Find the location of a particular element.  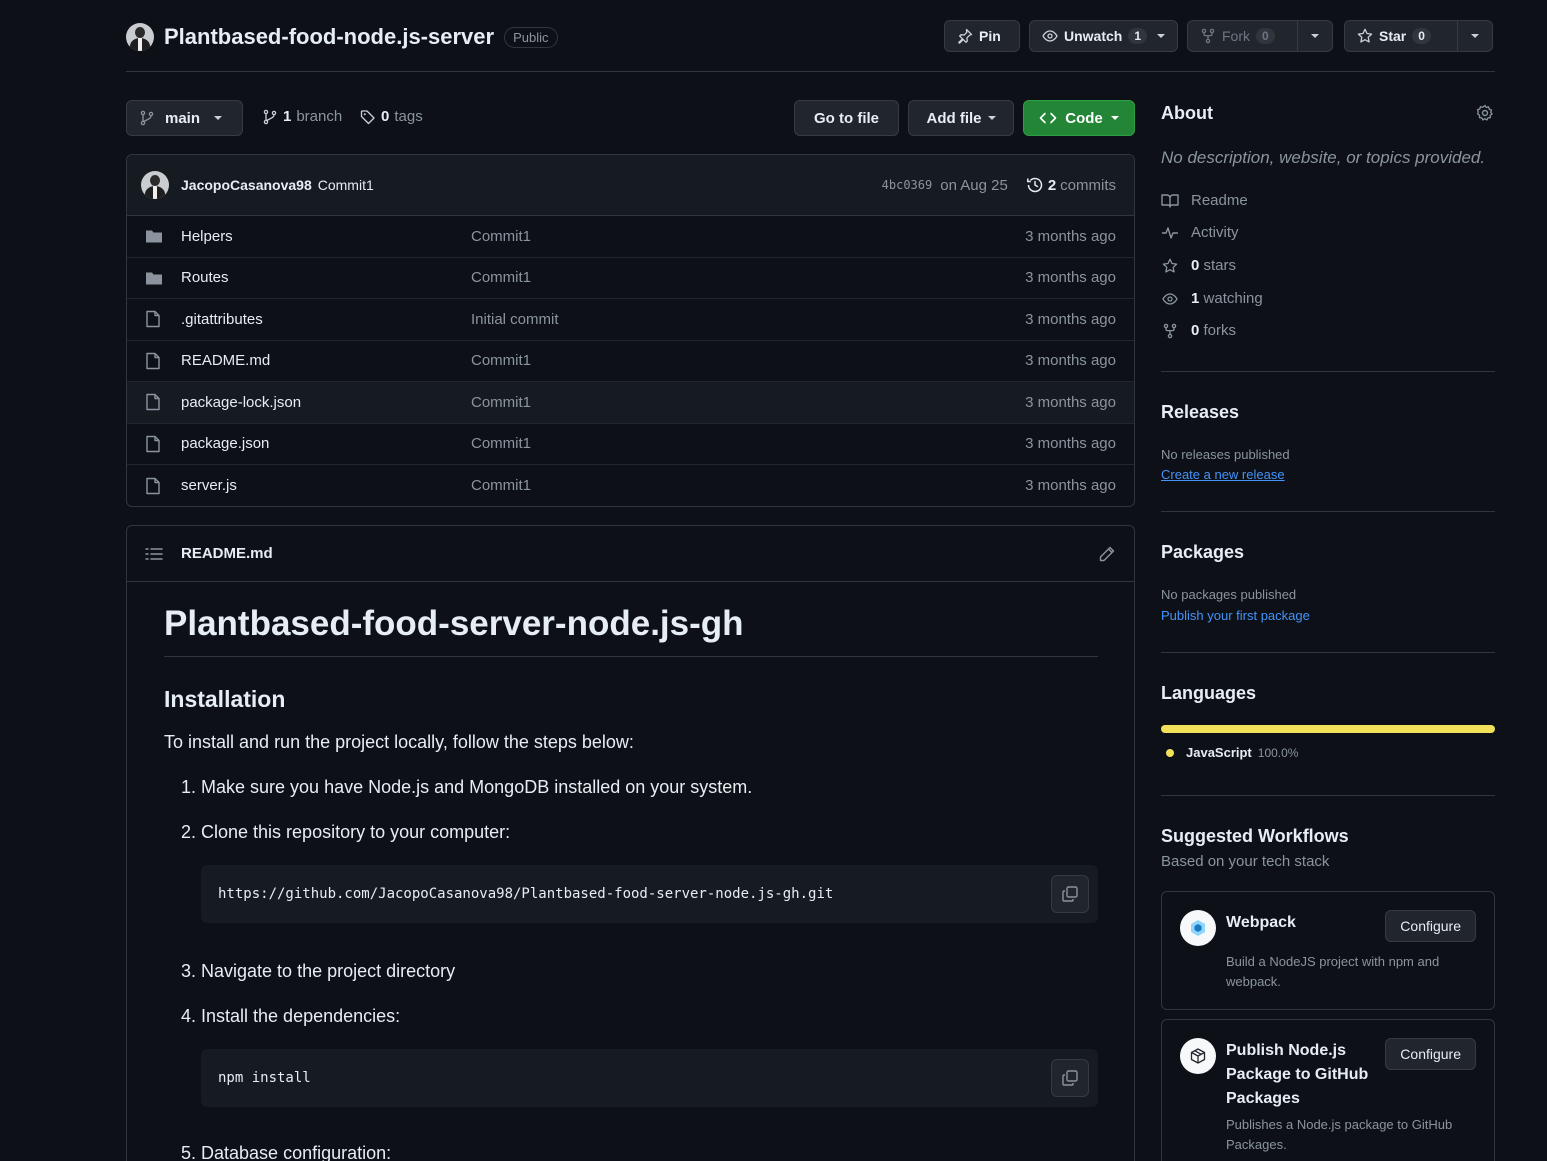

pin-button: Pin is located at coordinates (982, 36).